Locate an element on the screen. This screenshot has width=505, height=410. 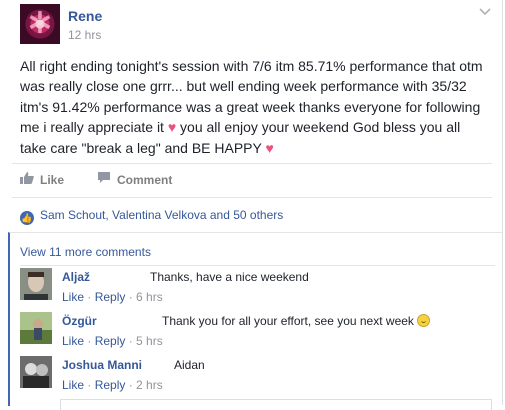
comment-label: Comment is located at coordinates (145, 180).